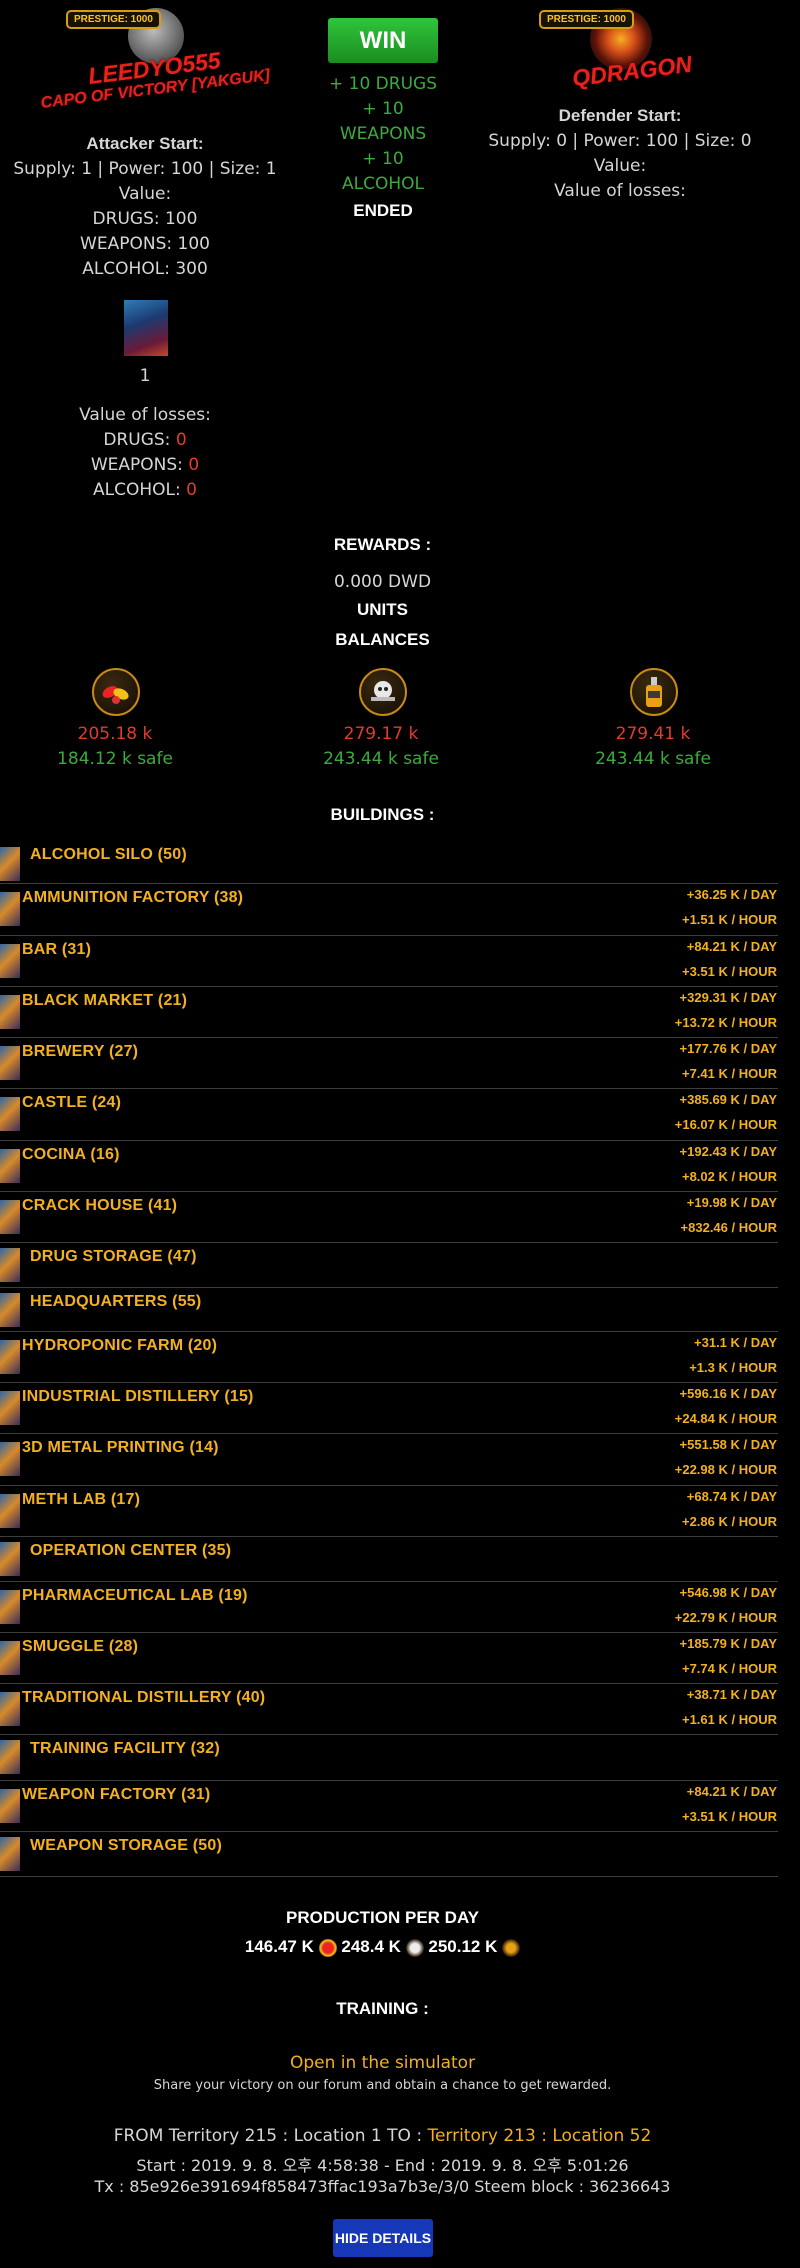 This screenshot has width=800, height=2268. I want to click on building-name: BAR (31), so click(57, 949).